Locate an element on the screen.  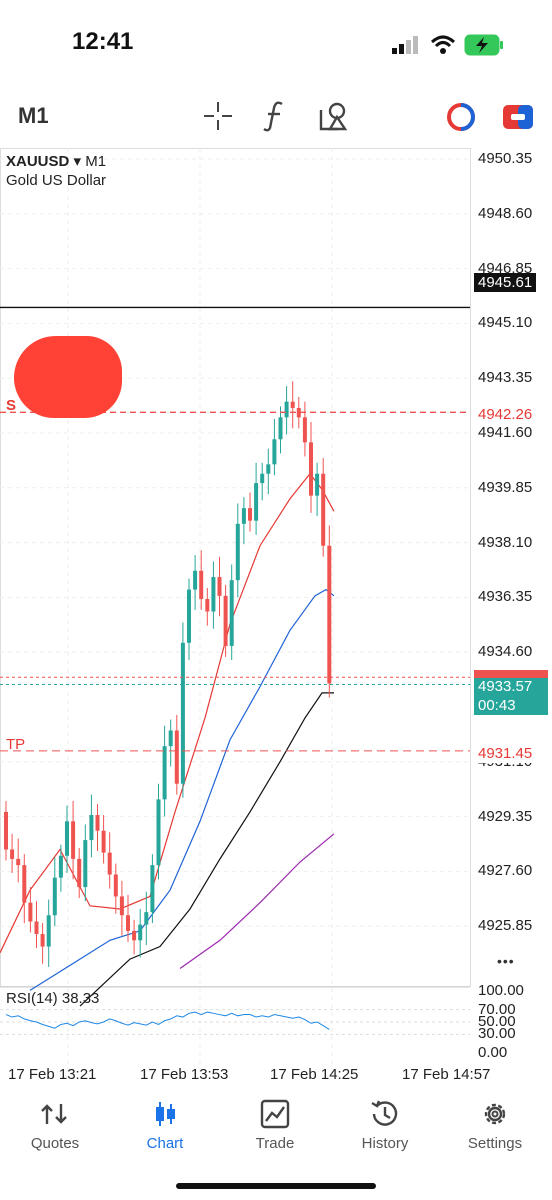
trade-icon is located at coordinates (275, 1114).